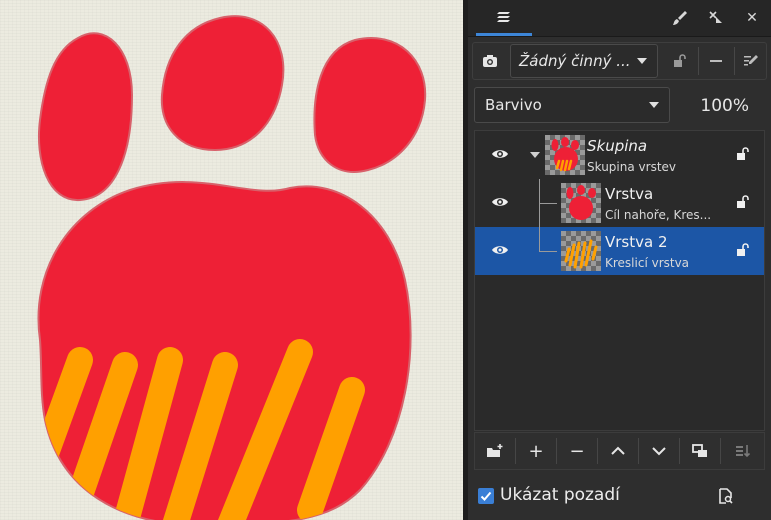 This screenshot has width=771, height=520. I want to click on brush-button, so click(680, 18).